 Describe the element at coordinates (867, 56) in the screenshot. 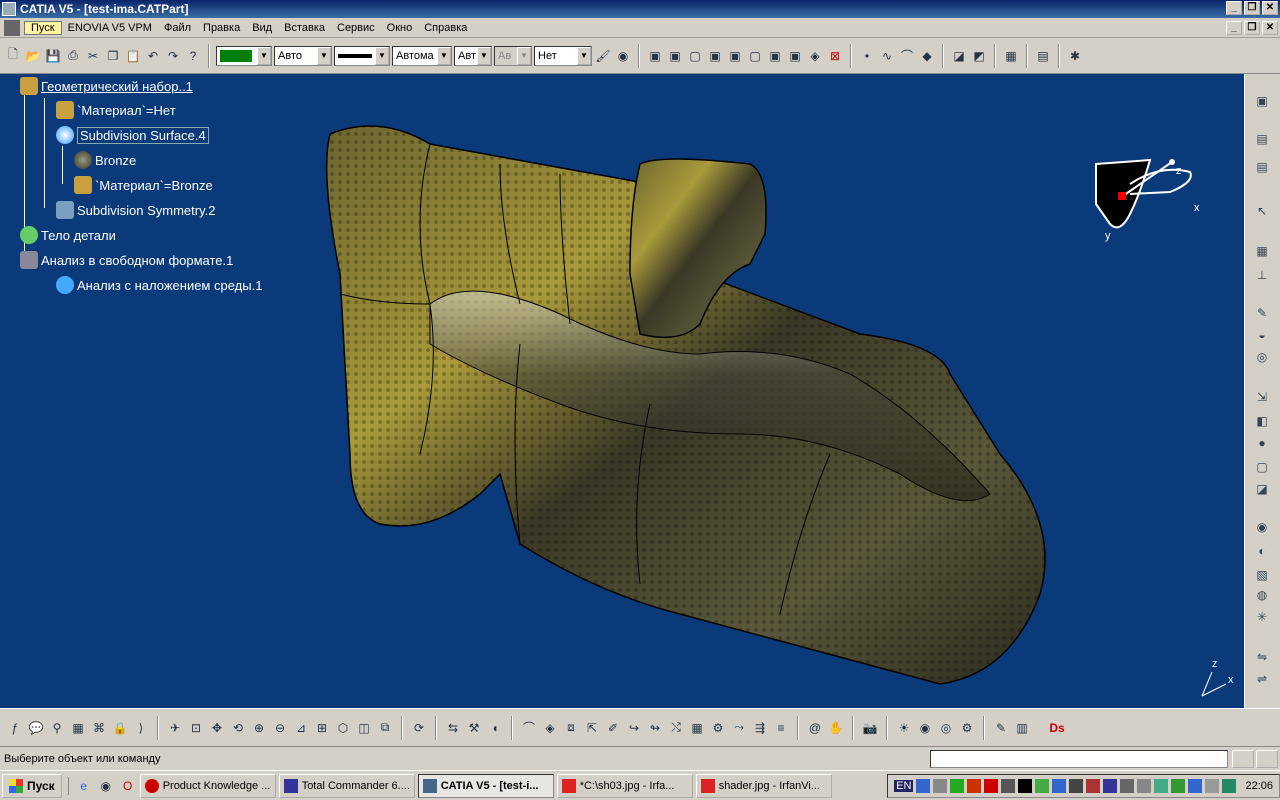

I see `point-icon: •` at that location.